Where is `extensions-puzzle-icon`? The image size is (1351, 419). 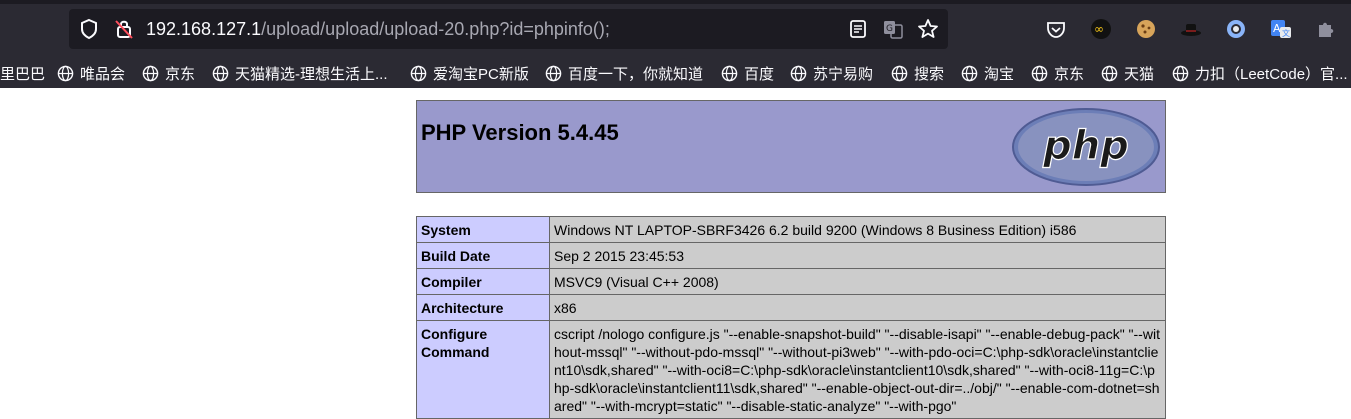
extensions-puzzle-icon is located at coordinates (1326, 29).